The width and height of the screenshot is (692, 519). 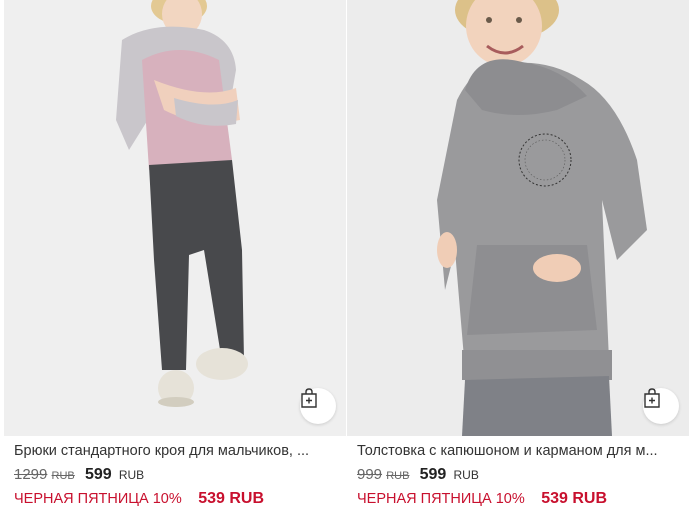 I want to click on price-row: 999 RUB 599 RUB, so click(x=418, y=475).